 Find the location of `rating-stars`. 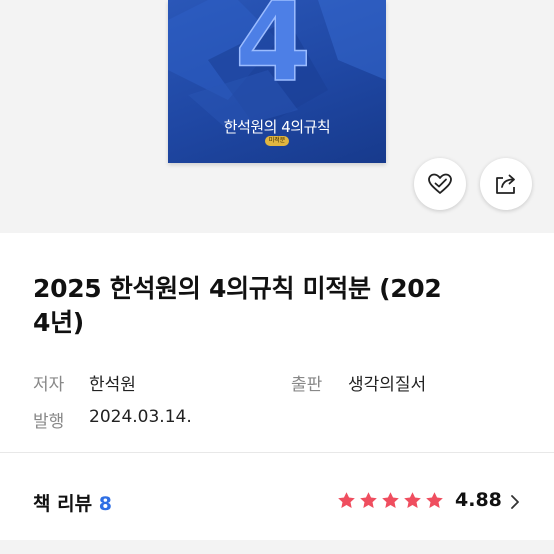

rating-stars is located at coordinates (390, 501).